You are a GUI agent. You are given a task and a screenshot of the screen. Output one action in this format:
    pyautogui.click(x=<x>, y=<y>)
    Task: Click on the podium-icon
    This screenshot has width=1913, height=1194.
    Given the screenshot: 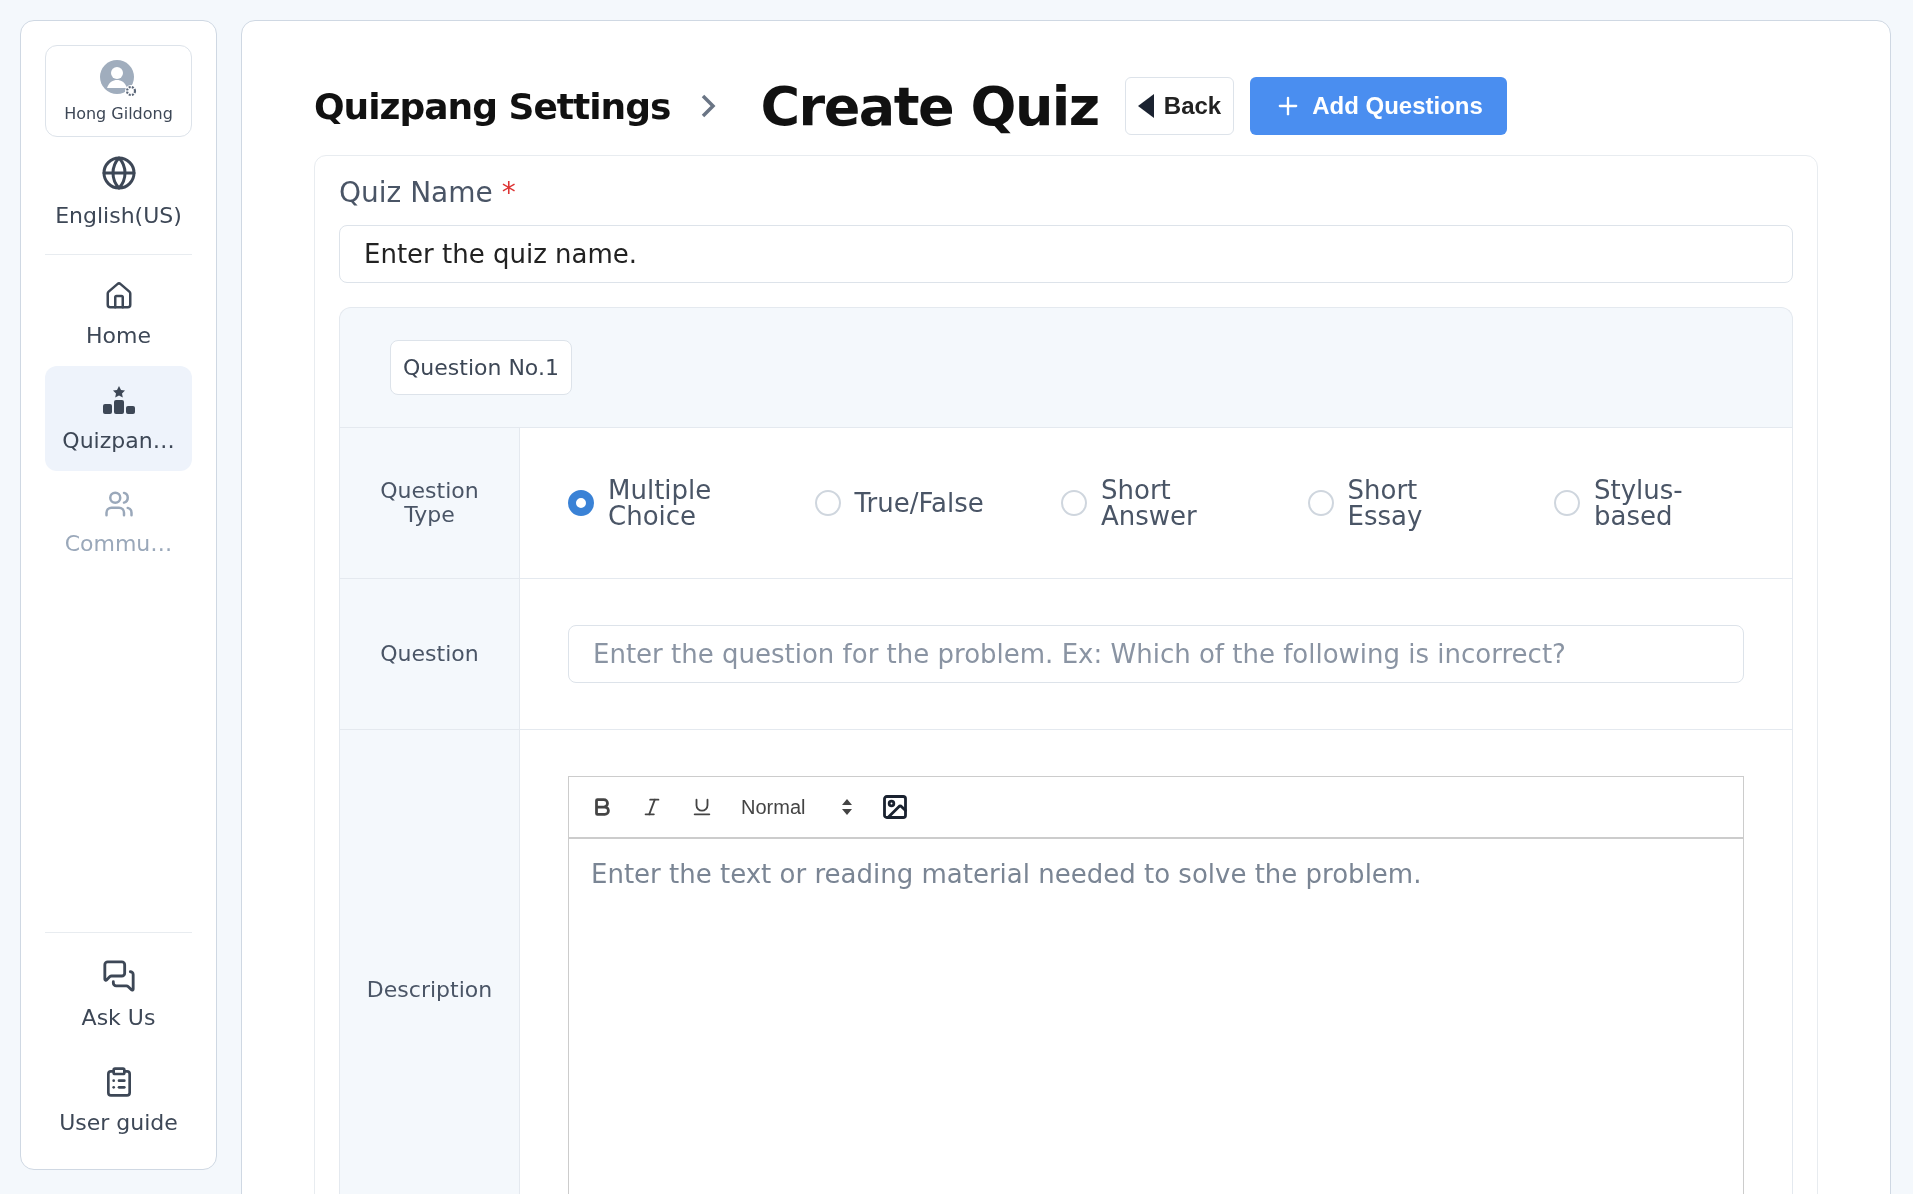 What is the action you would take?
    pyautogui.click(x=118, y=400)
    